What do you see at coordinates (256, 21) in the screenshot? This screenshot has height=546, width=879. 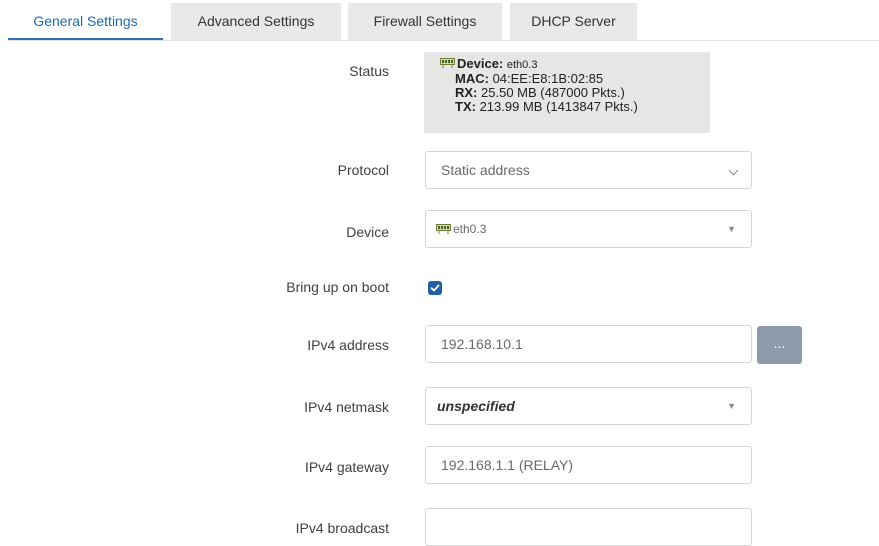 I see `tab-advanced-settings: Advanced Settings` at bounding box center [256, 21].